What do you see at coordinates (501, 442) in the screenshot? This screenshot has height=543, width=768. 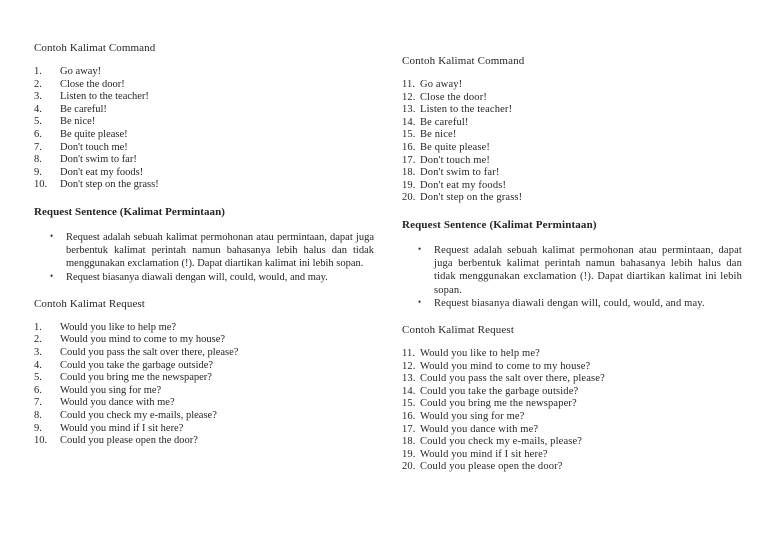 I see `list-item-text: Could you check my e-mails, please?` at bounding box center [501, 442].